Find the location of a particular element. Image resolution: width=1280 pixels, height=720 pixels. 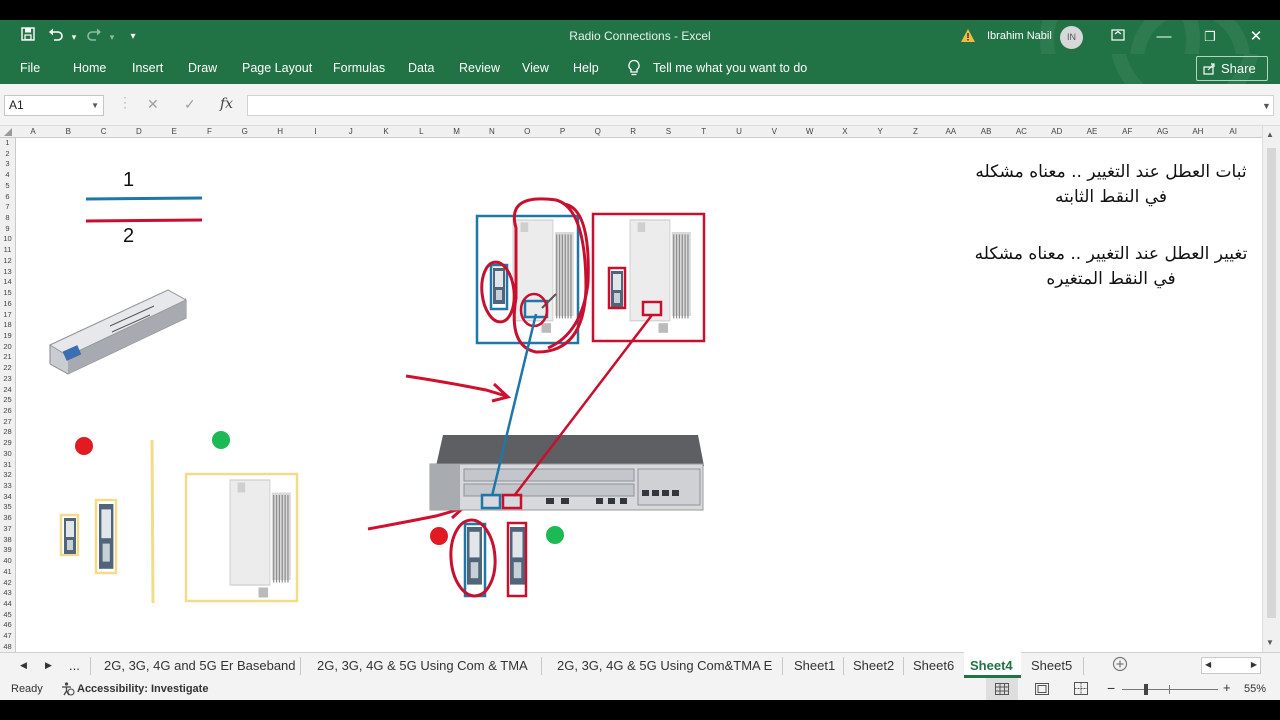

row-header: 45 is located at coordinates (7, 615).